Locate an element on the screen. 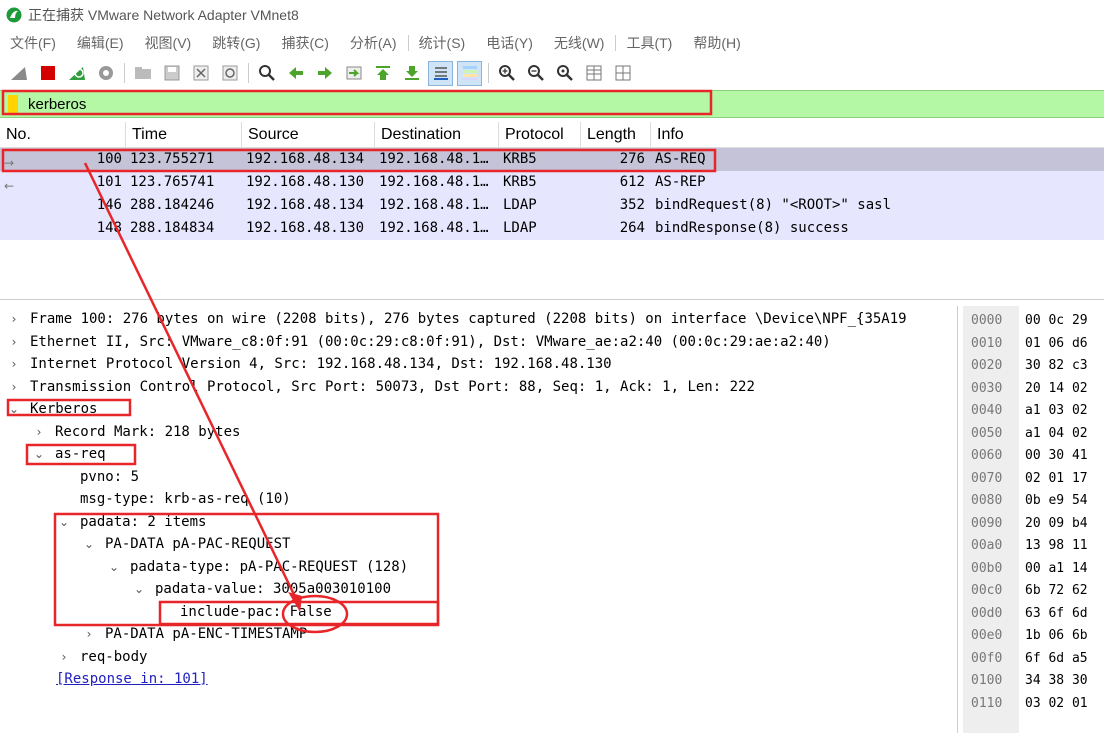 This screenshot has height=733, width=1104. column-header-no: No. is located at coordinates (63, 134).